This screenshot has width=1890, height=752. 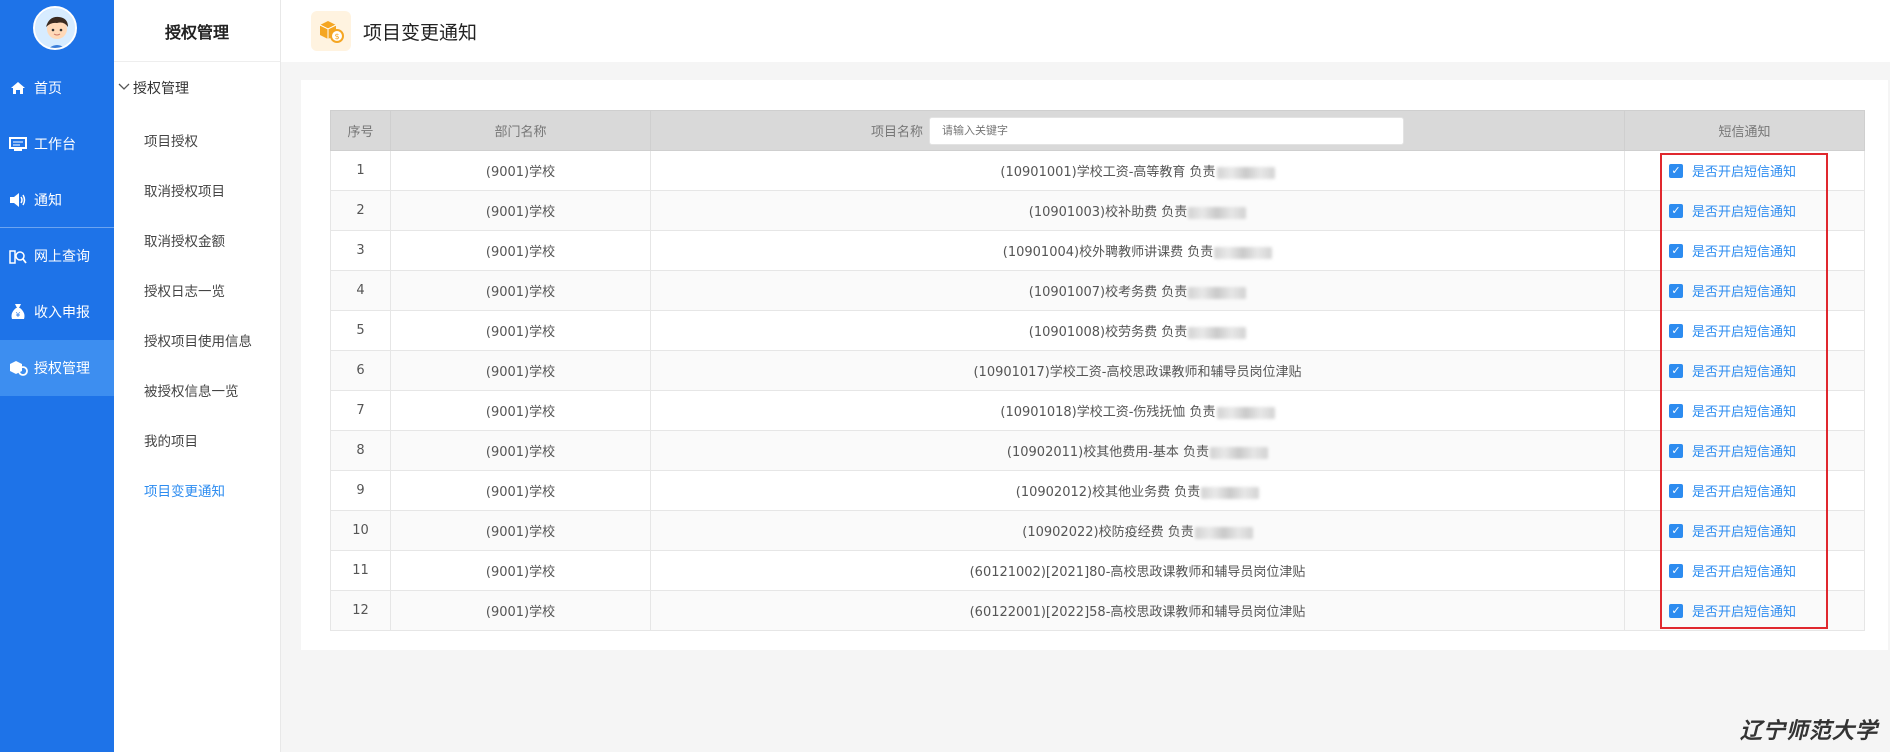 I want to click on submenu-item-my-projects: 我的项目, so click(x=171, y=440).